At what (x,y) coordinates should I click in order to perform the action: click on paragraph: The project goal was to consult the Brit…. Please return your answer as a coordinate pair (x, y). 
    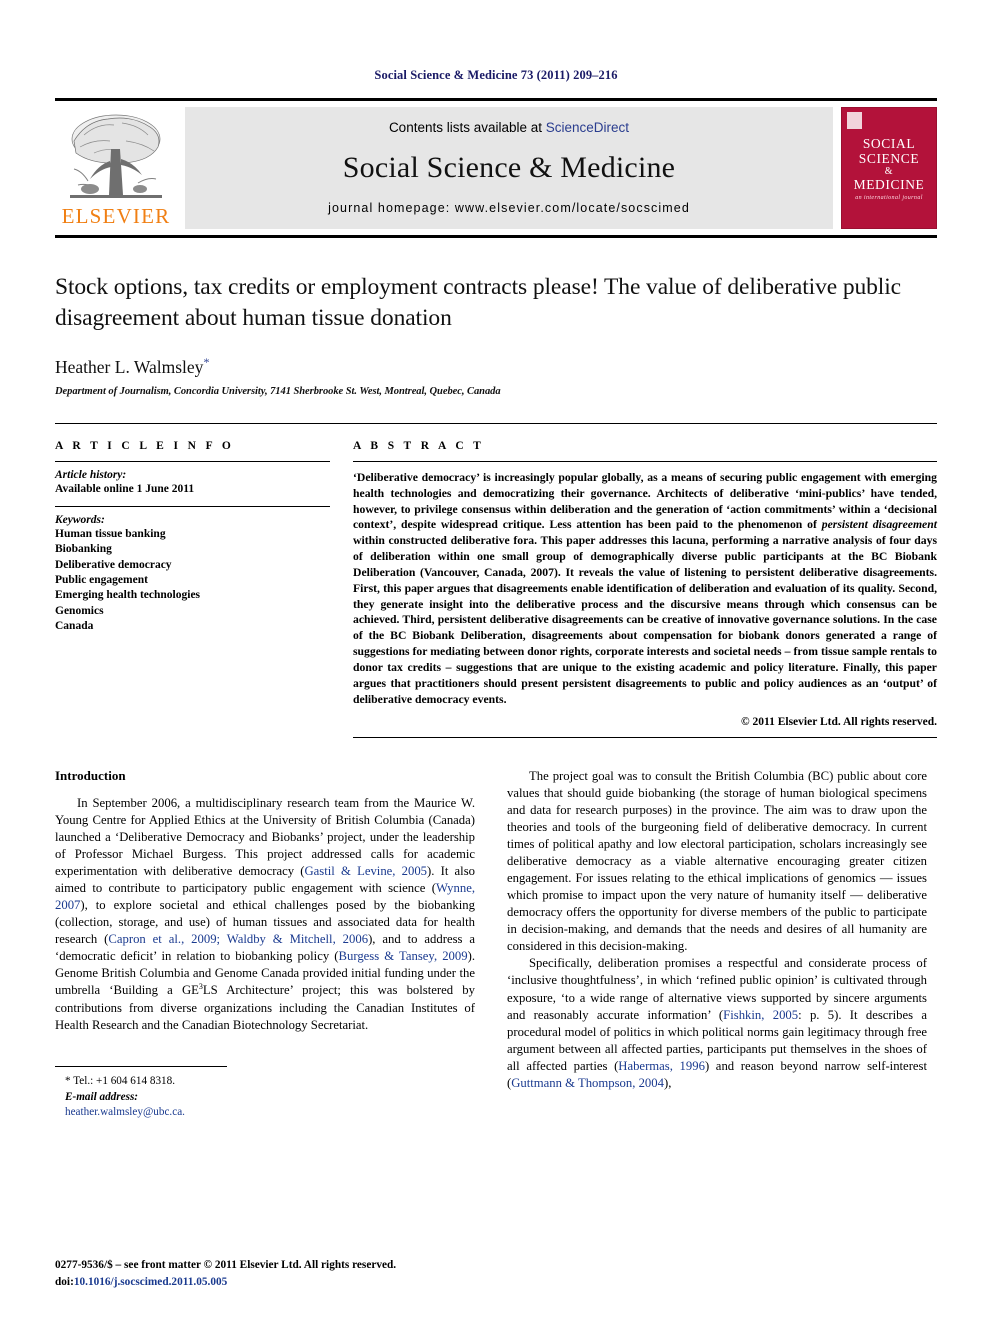
    Looking at the image, I should click on (717, 861).